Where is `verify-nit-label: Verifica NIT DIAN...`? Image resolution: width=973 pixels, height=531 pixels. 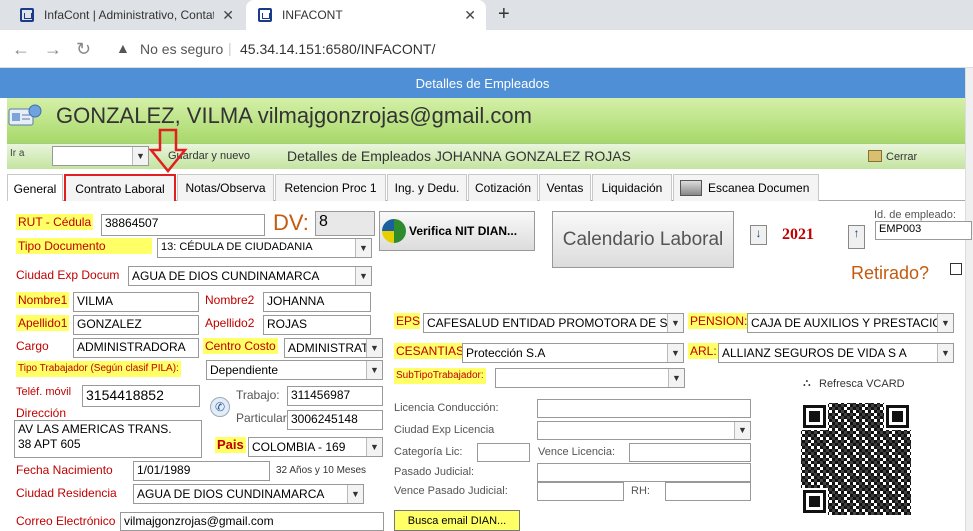
verify-nit-label: Verifica NIT DIAN... is located at coordinates (463, 231).